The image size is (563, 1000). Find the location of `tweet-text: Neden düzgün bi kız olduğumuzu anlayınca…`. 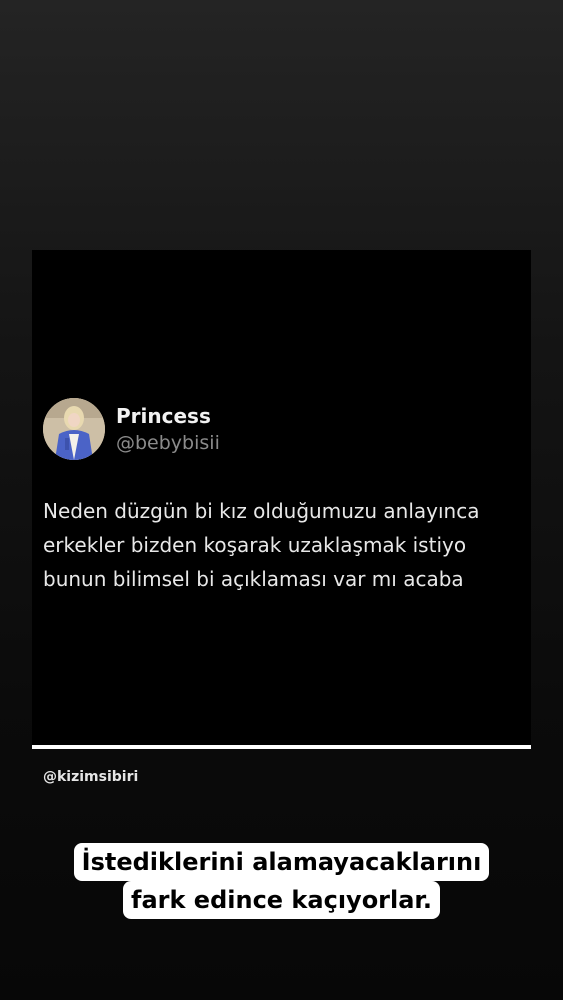

tweet-text: Neden düzgün bi kız olduğumuzu anlayınca… is located at coordinates (283, 545).